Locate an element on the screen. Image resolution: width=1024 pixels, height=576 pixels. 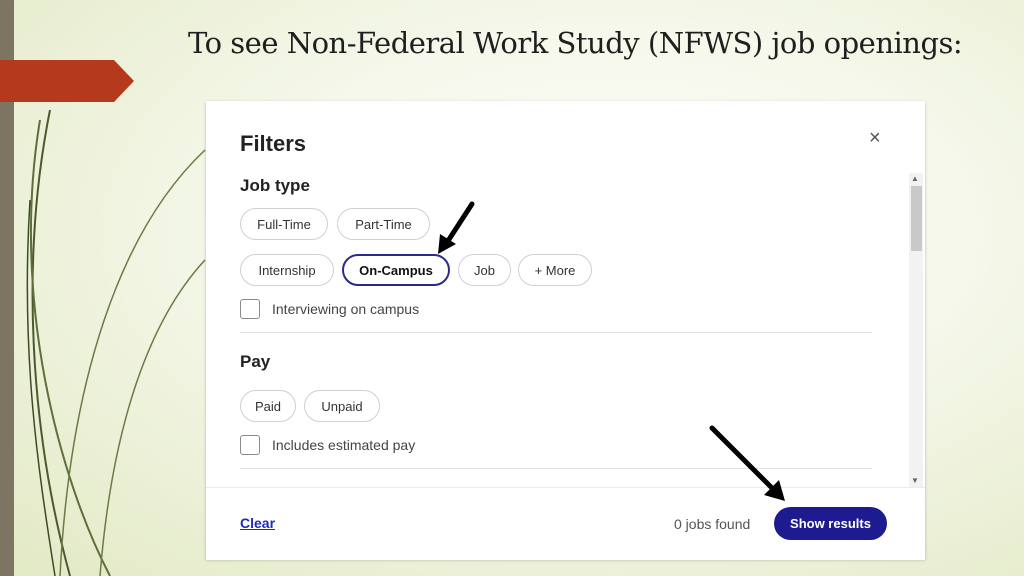
divider is located at coordinates (556, 332).